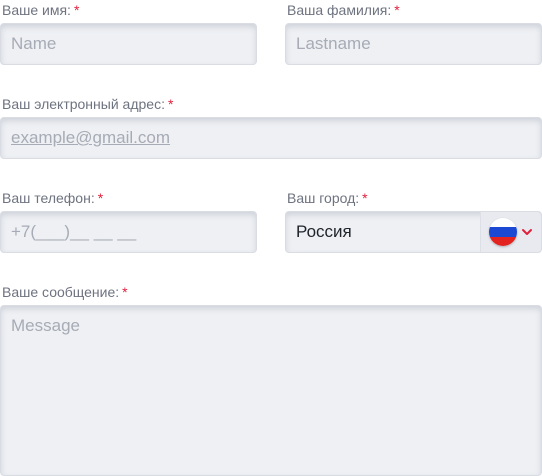 The image size is (542, 476). I want to click on last-name-label-text: Ваша фамилия:, so click(339, 10).